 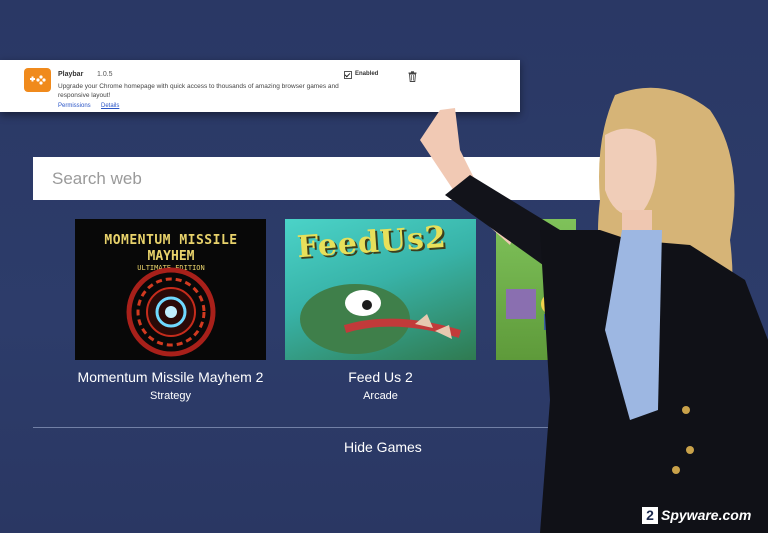 I want to click on game-thumbnail: MOMENTUM MISSILE MAYHEM ULTIMATE EDITION, so click(x=170, y=289).